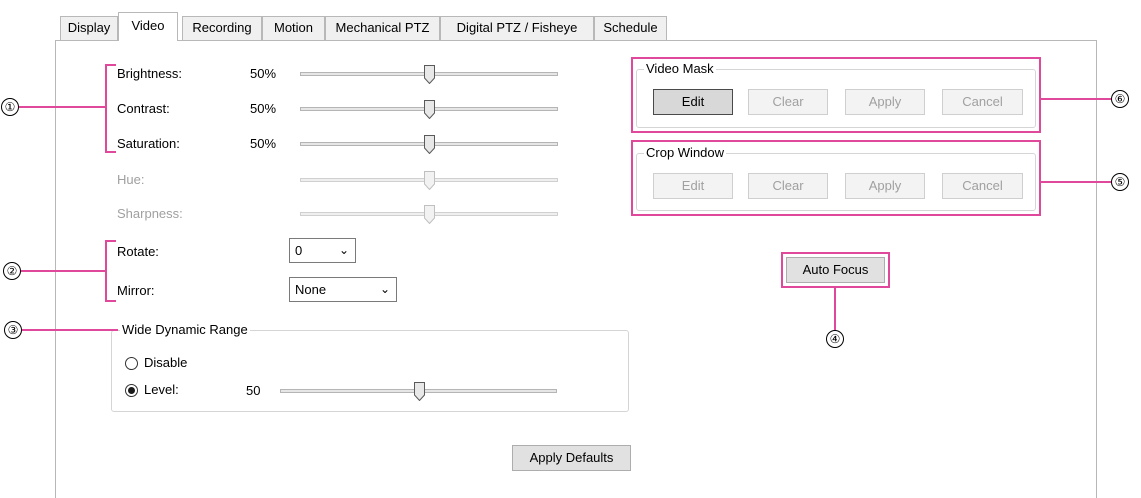 The width and height of the screenshot is (1141, 498). What do you see at coordinates (89, 28) in the screenshot?
I see `tab-display: Display` at bounding box center [89, 28].